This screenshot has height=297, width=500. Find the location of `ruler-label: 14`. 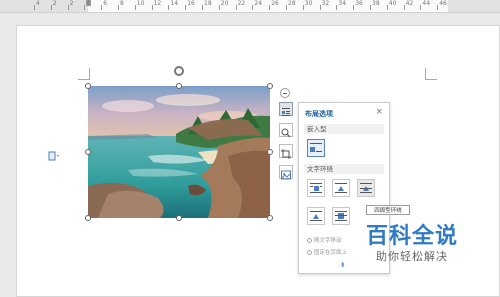

ruler-label: 14 is located at coordinates (174, 3).